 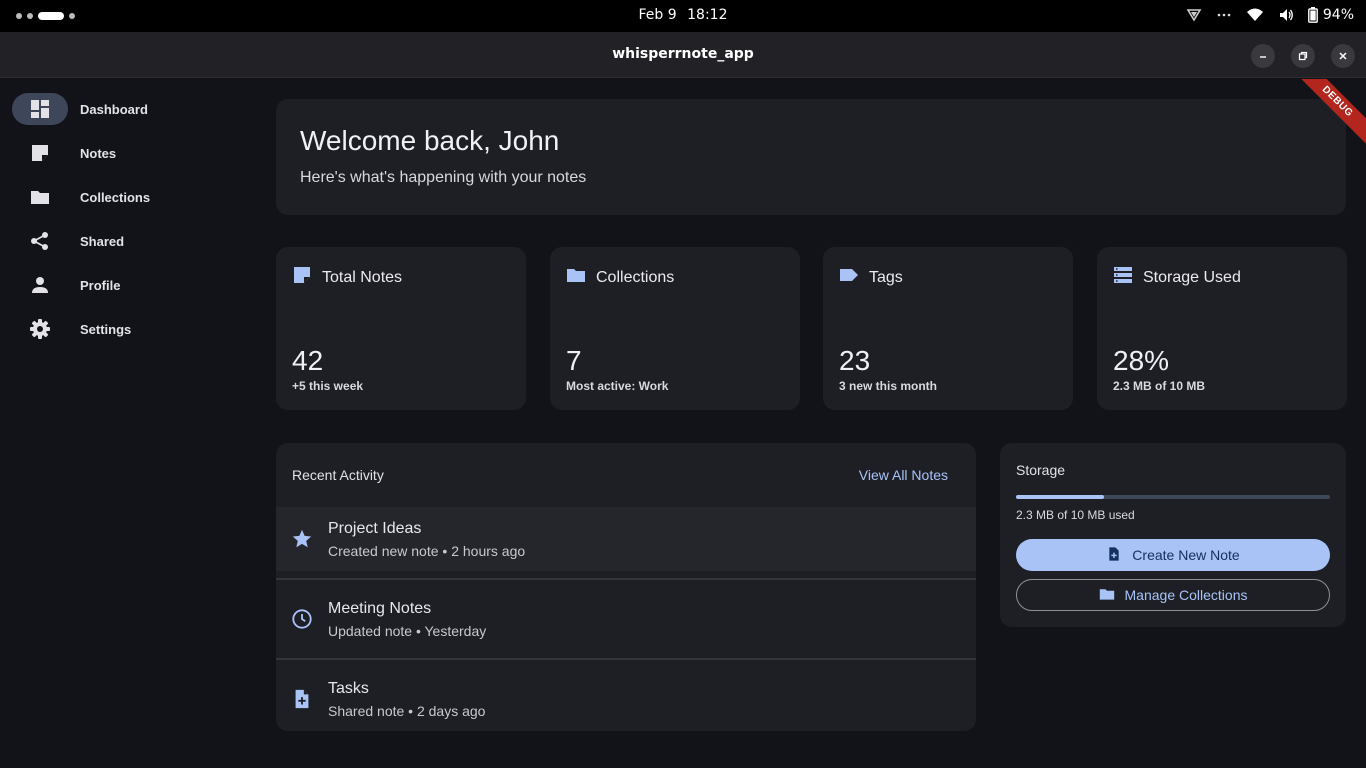 What do you see at coordinates (407, 710) in the screenshot?
I see `activity-detail: Shared note • 2 days ago` at bounding box center [407, 710].